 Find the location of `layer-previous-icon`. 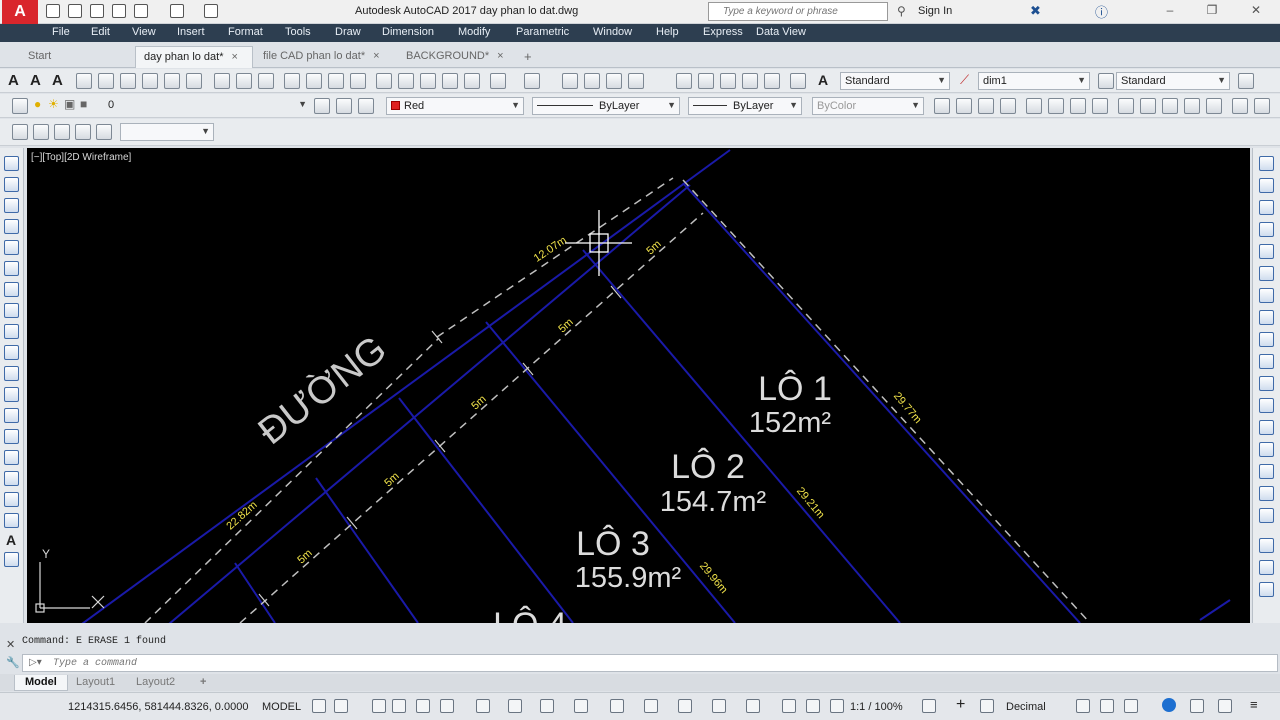

layer-previous-icon is located at coordinates (344, 106).